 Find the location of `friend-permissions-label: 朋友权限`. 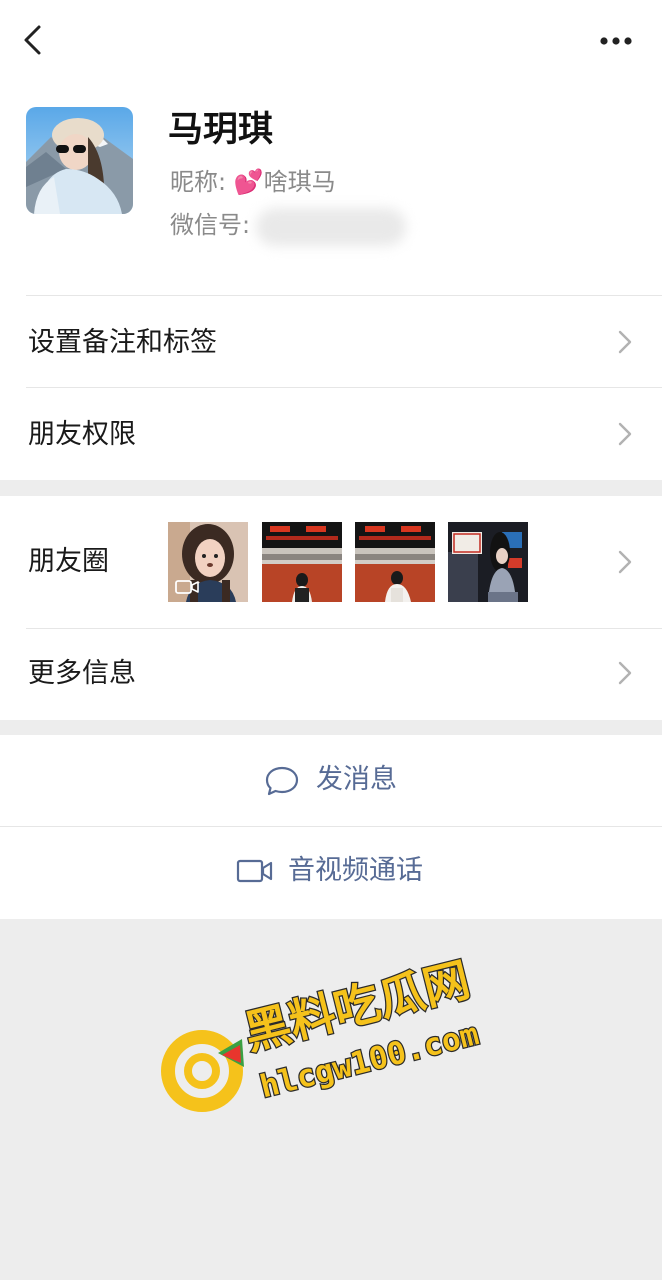

friend-permissions-label: 朋友权限 is located at coordinates (82, 434).